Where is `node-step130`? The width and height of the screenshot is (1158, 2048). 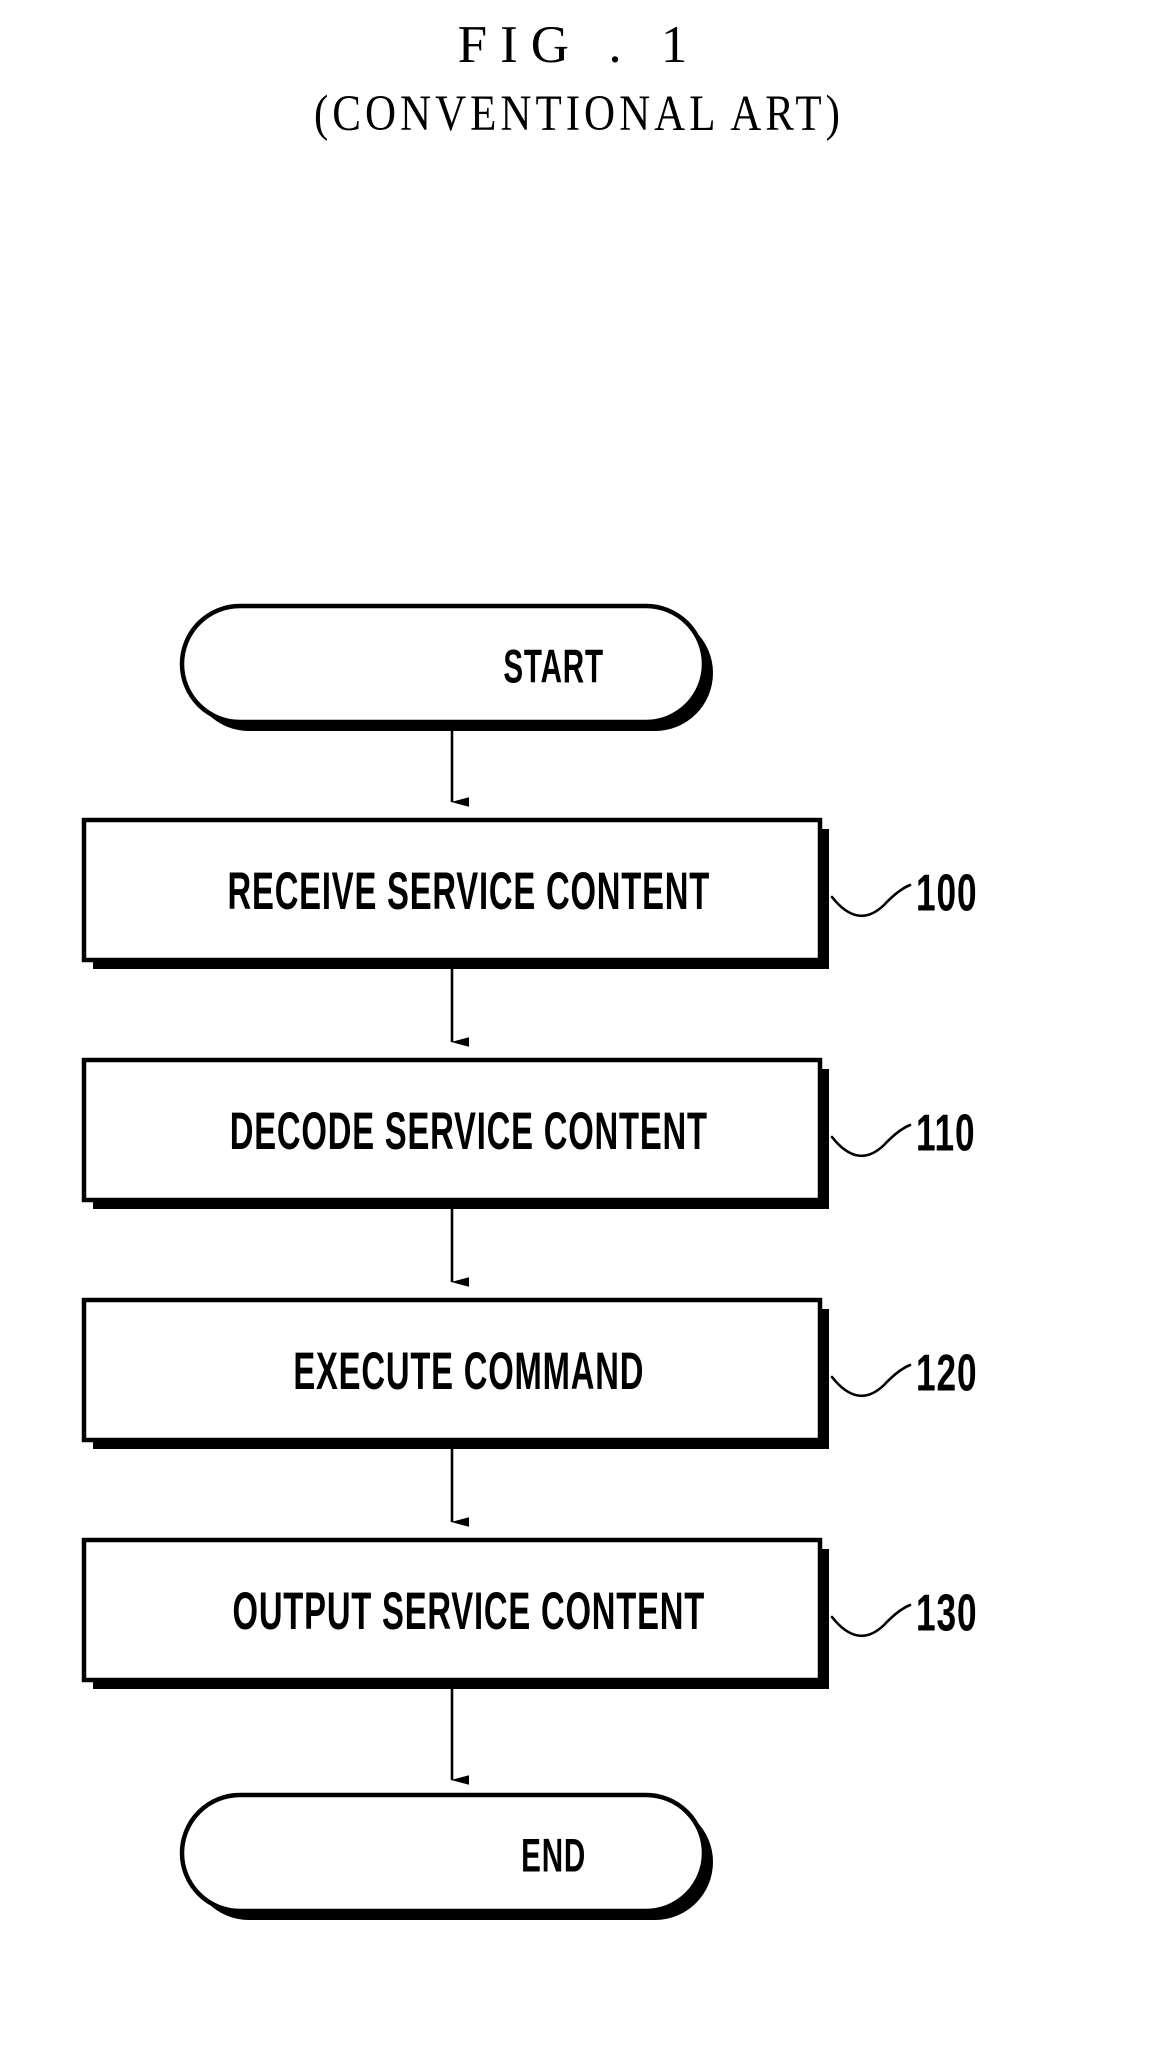 node-step130 is located at coordinates (455, 1613).